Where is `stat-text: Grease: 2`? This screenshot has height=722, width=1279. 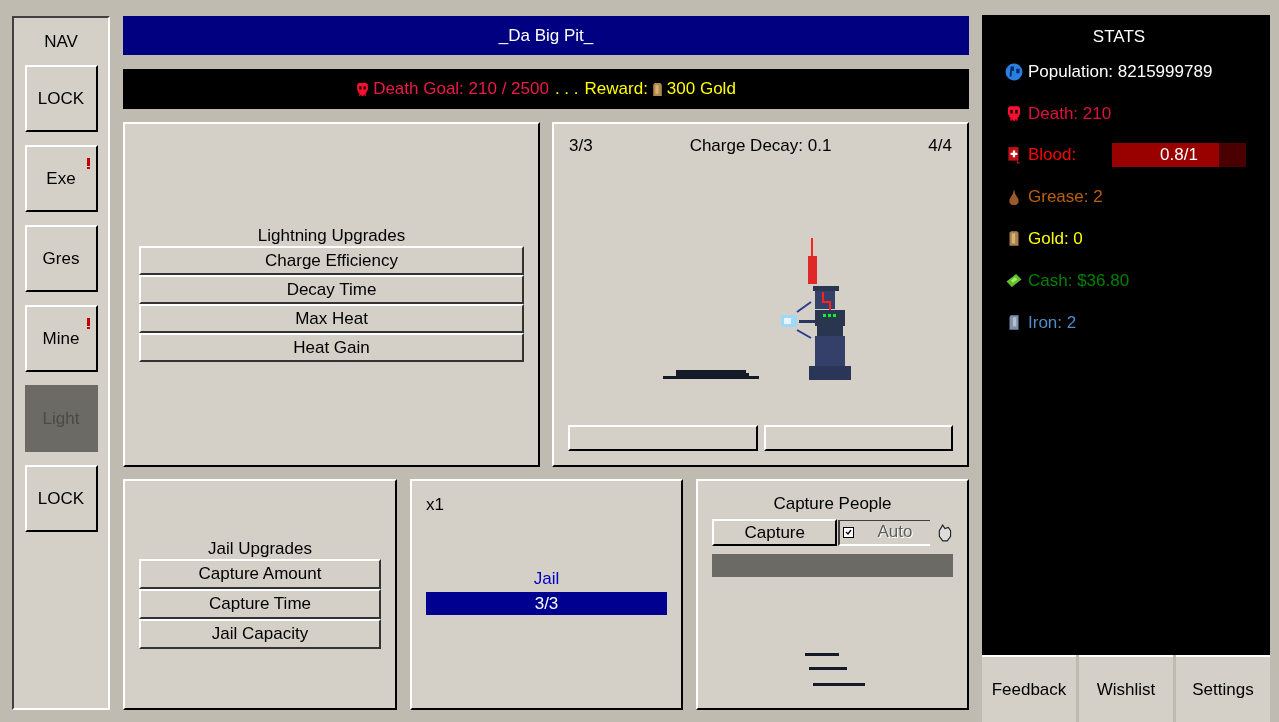 stat-text: Grease: 2 is located at coordinates (1065, 197).